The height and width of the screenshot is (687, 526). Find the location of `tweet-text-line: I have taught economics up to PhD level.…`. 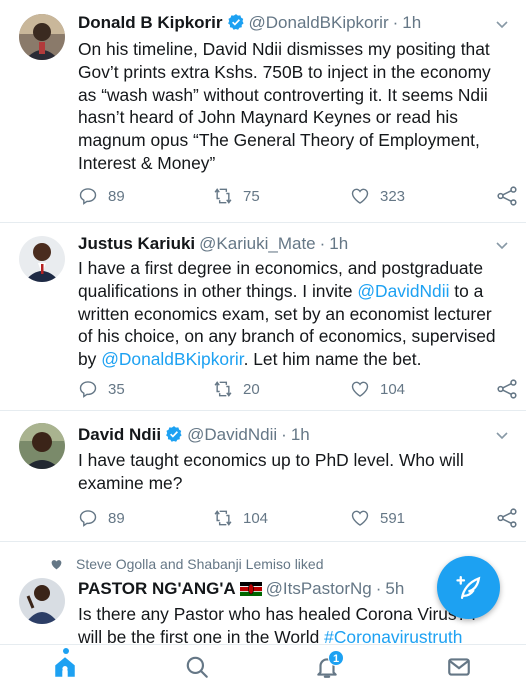

tweet-text-line: I have taught economics up to PhD level.… is located at coordinates (271, 460).